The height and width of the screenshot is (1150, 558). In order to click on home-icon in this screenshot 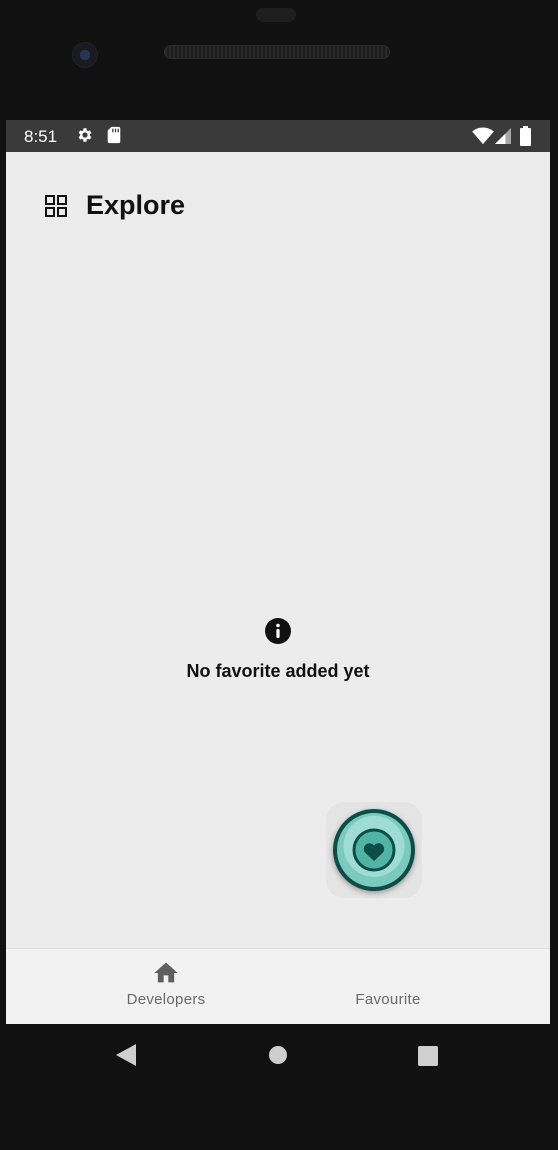, I will do `click(166, 972)`.